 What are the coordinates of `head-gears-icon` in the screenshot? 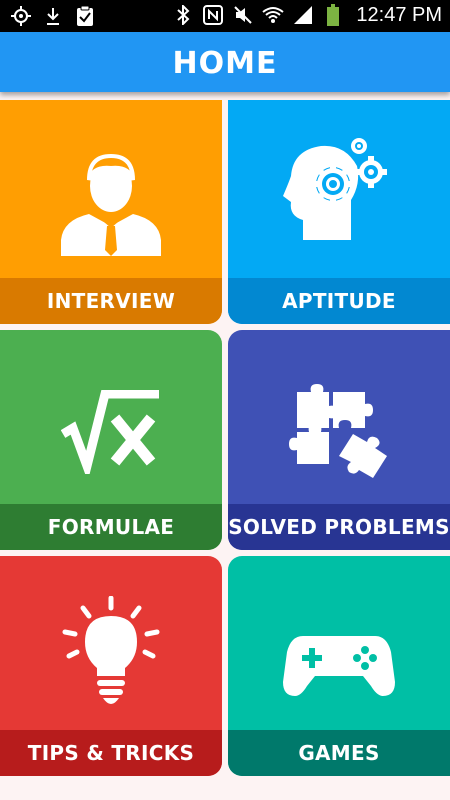 It's located at (339, 189).